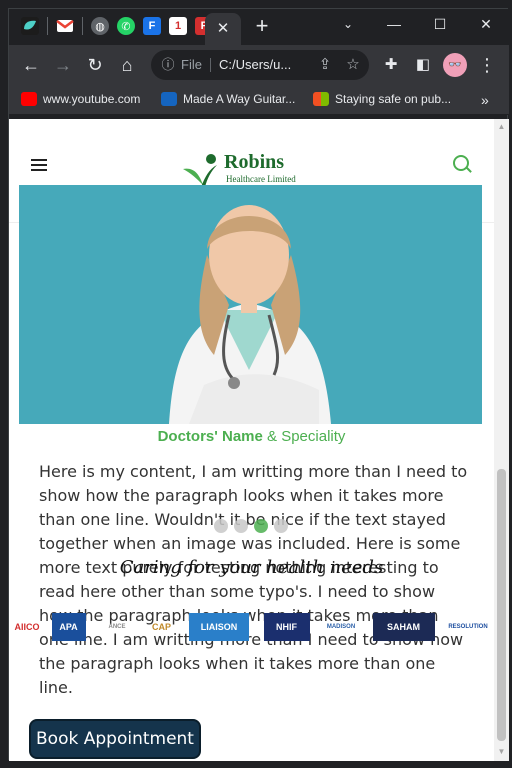 The width and height of the screenshot is (512, 768). Describe the element at coordinates (485, 100) in the screenshot. I see `bookmarks-overflow-icon: »` at that location.